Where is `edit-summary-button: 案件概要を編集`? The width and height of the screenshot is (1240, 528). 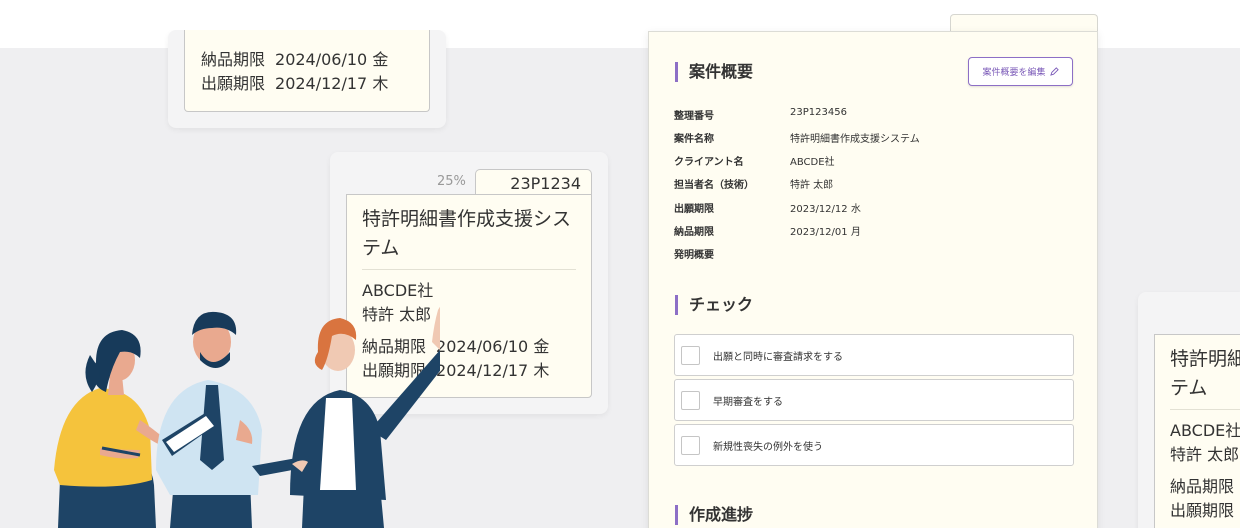 edit-summary-button: 案件概要を編集 is located at coordinates (1020, 71).